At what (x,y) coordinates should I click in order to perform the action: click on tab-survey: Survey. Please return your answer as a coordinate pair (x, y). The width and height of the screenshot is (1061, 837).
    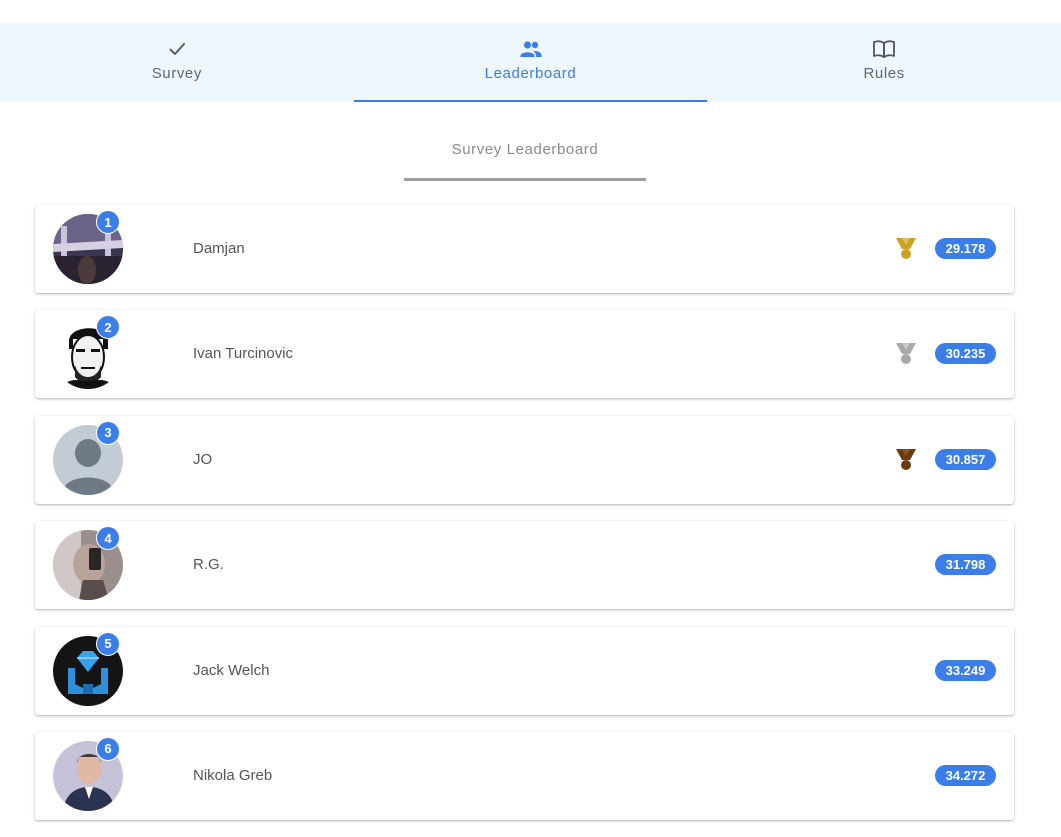
    Looking at the image, I should click on (177, 62).